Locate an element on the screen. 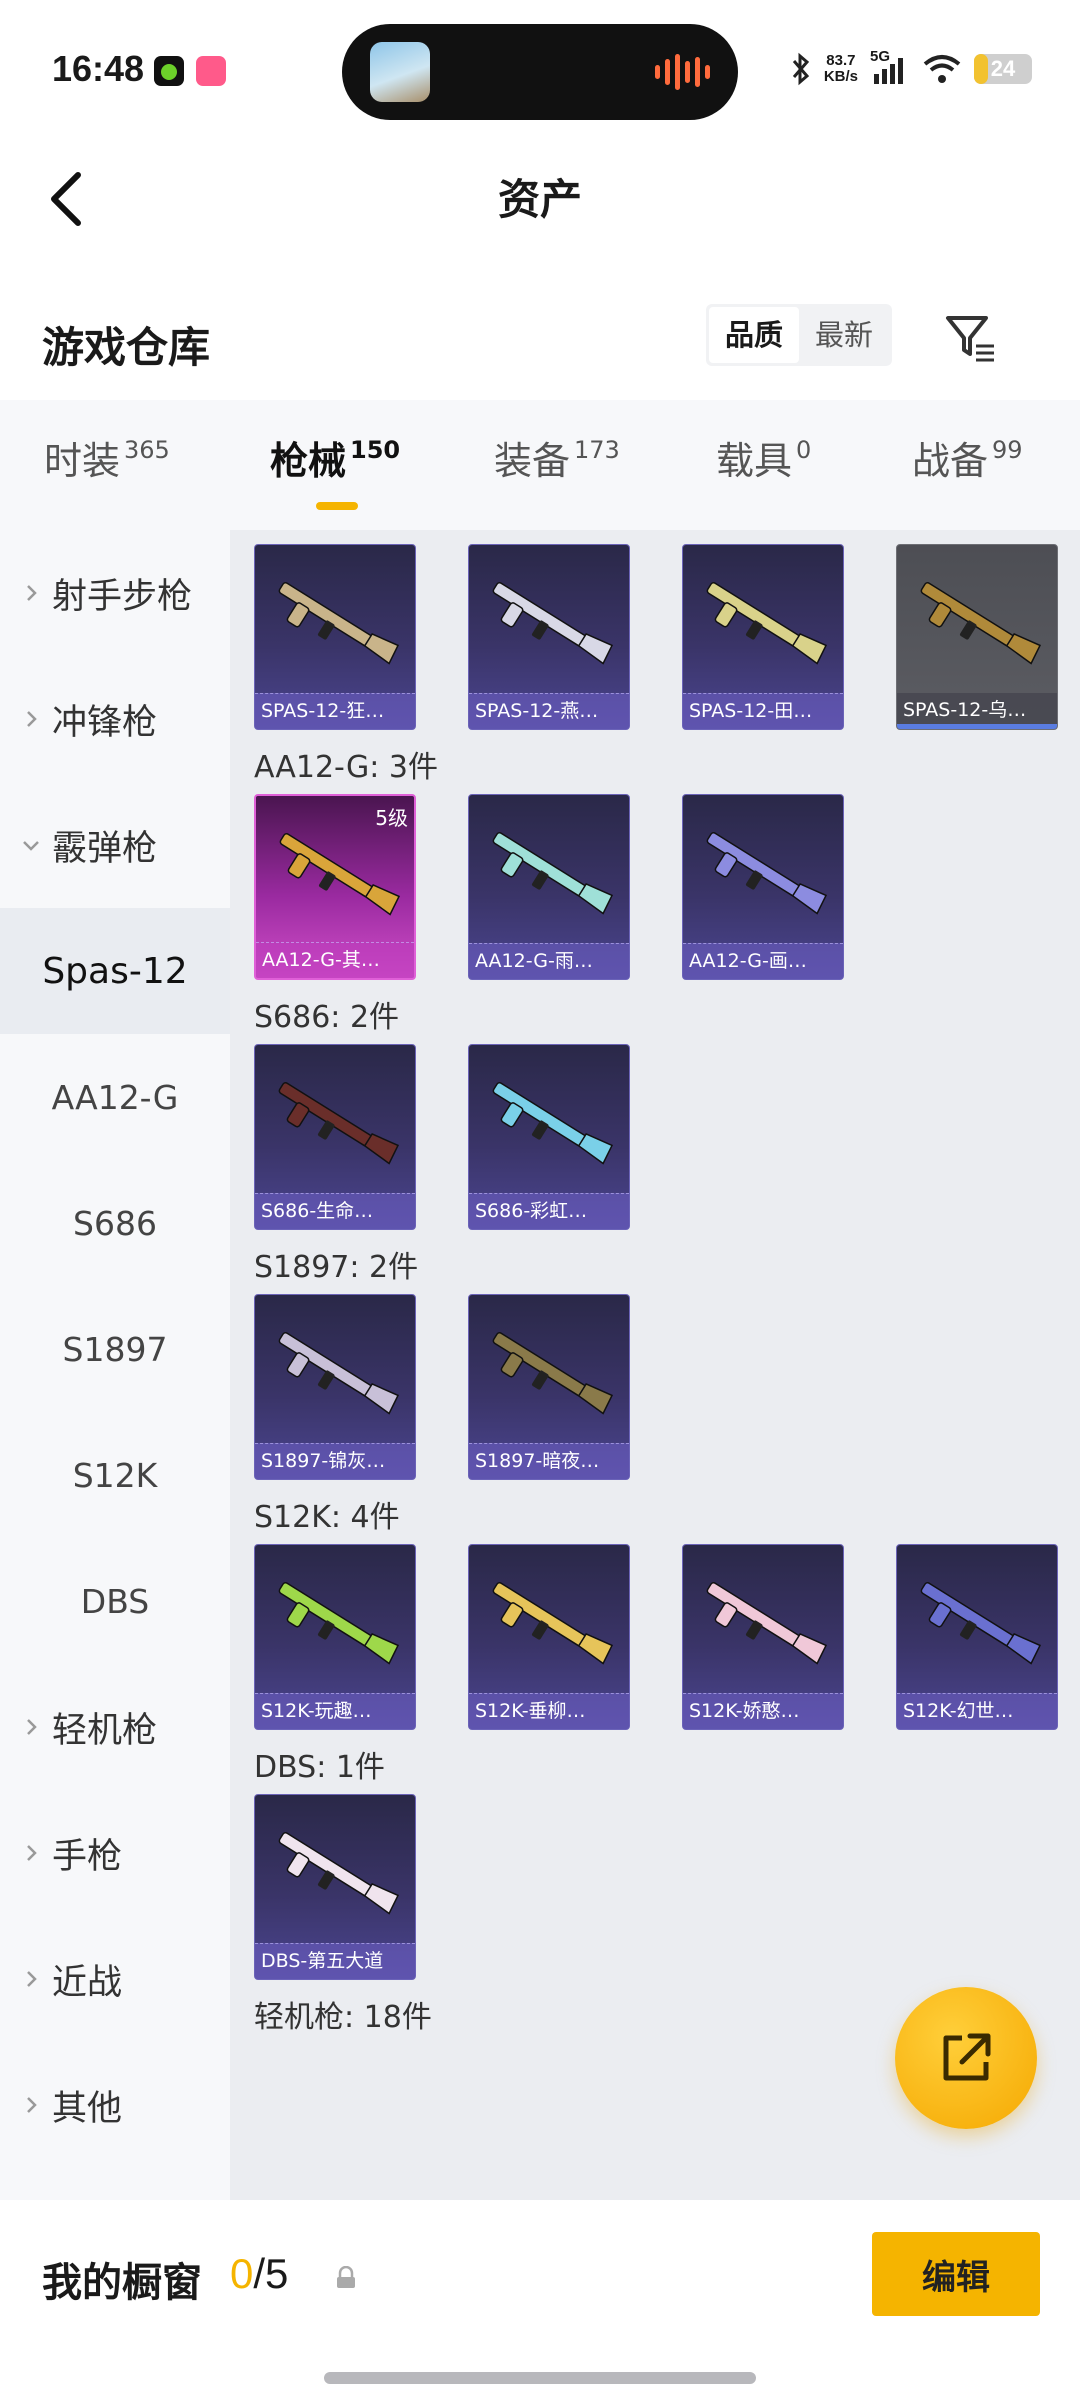  sort-quality-option: 品质 is located at coordinates (754, 335).